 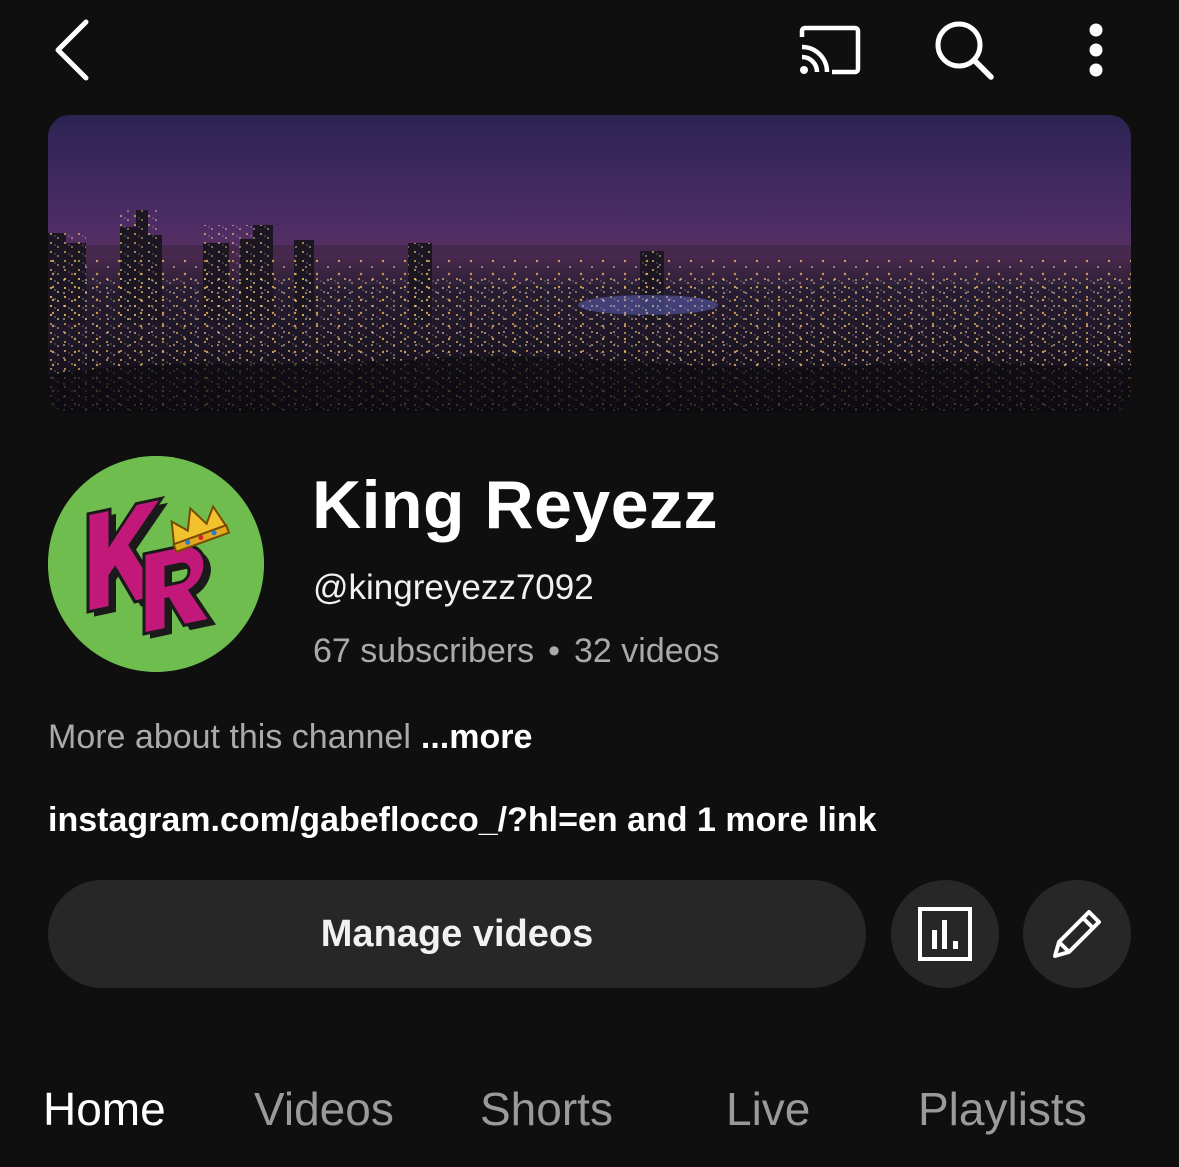 I want to click on tab-shorts: Shorts, so click(x=546, y=1109).